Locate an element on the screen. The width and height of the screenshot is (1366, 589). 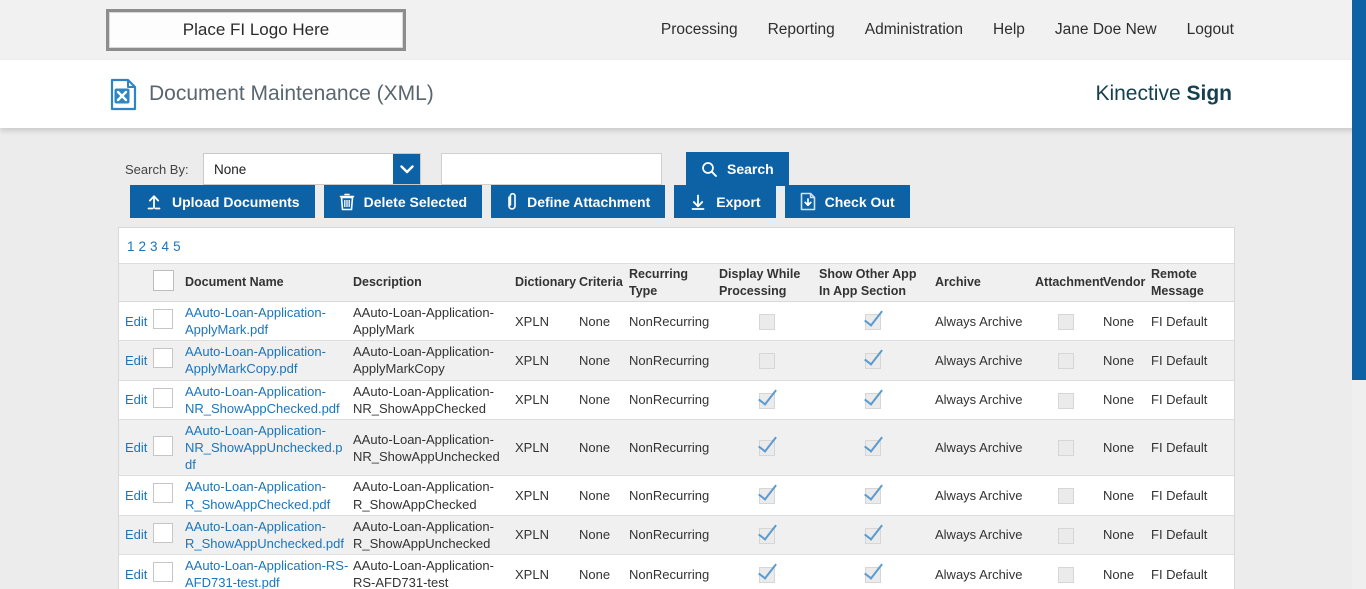
paperclip-icon is located at coordinates (512, 201).